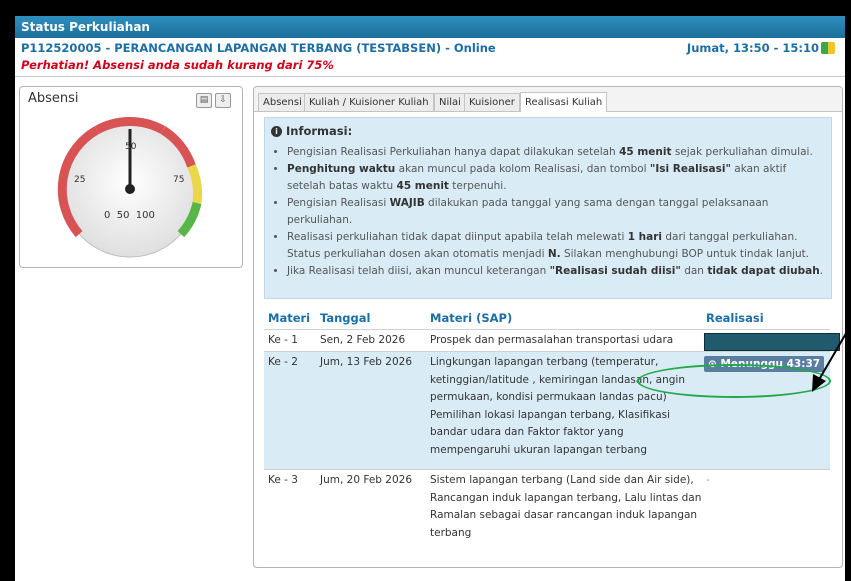 The image size is (851, 581). I want to click on row-sap-line: terbang, so click(451, 532).